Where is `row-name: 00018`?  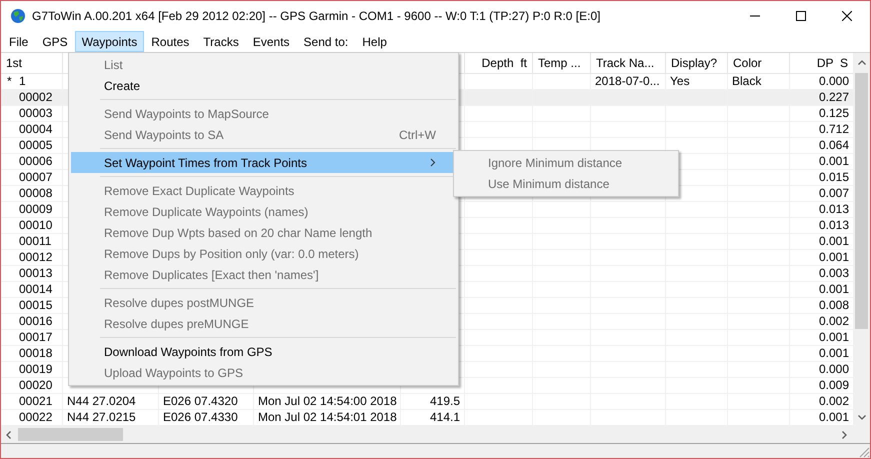
row-name: 00018 is located at coordinates (35, 353).